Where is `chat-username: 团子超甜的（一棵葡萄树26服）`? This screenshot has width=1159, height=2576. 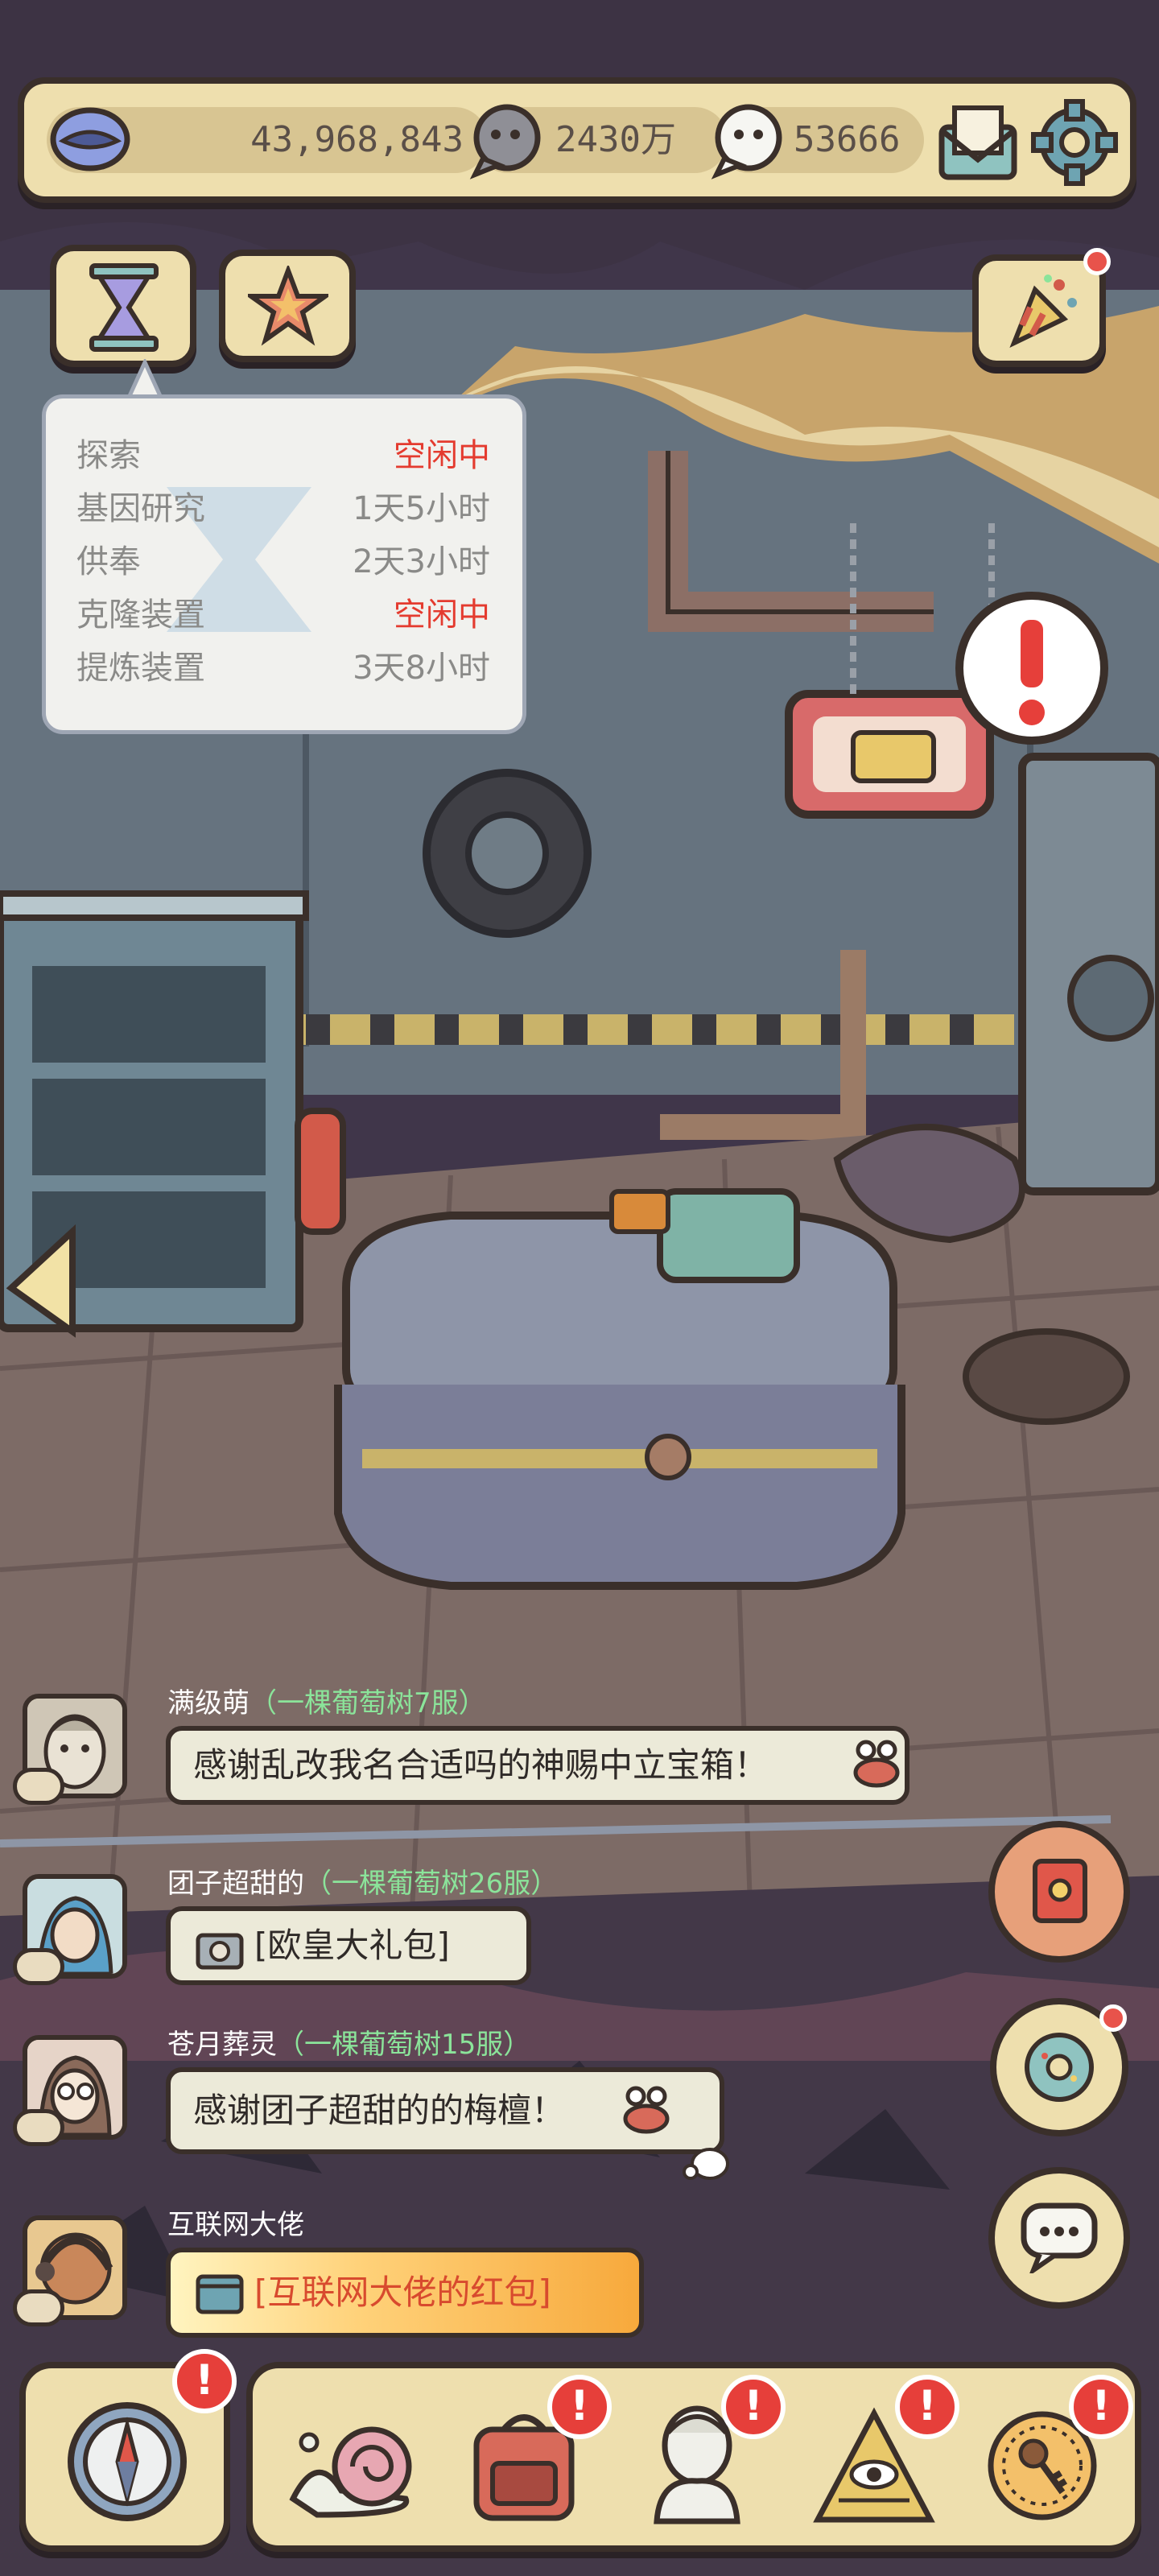
chat-username: 团子超甜的（一棵葡萄树26服） is located at coordinates (363, 1884).